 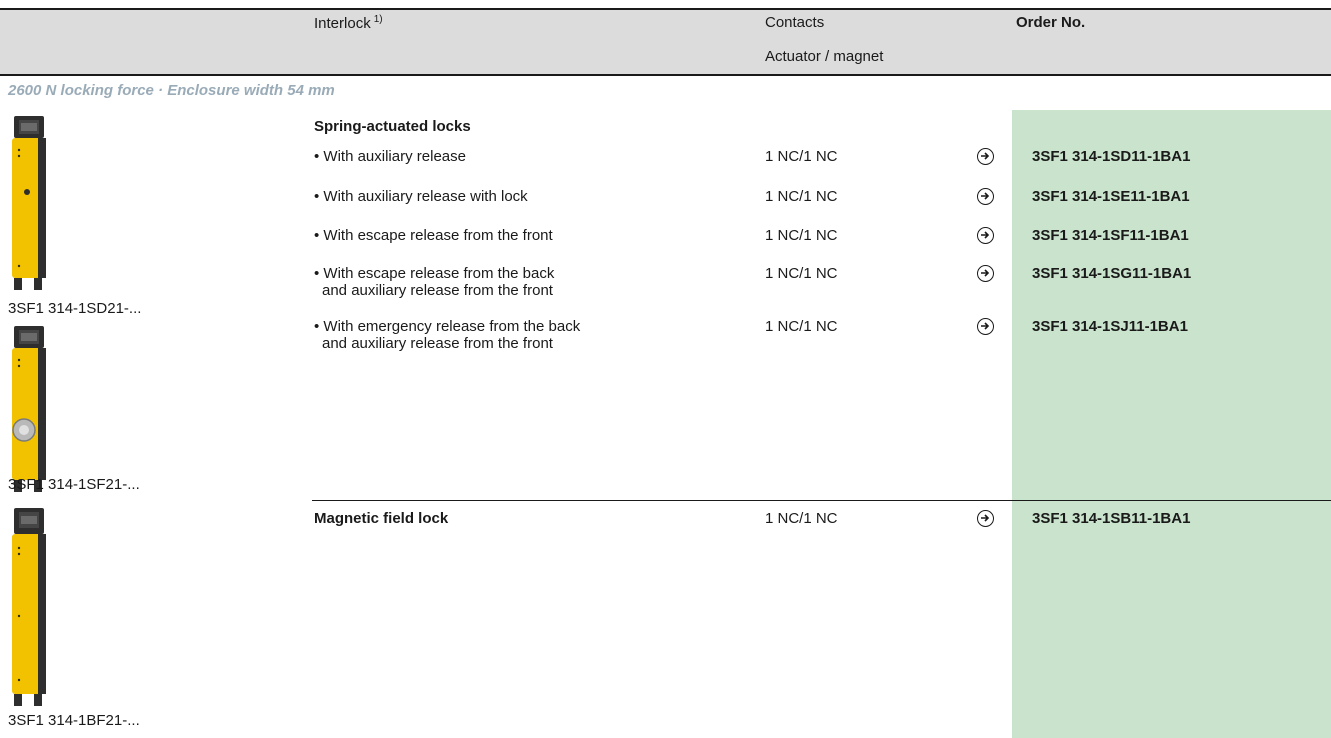 What do you see at coordinates (1110, 326) in the screenshot?
I see `order-number: 3SF1 314-1SJ11-1BA1` at bounding box center [1110, 326].